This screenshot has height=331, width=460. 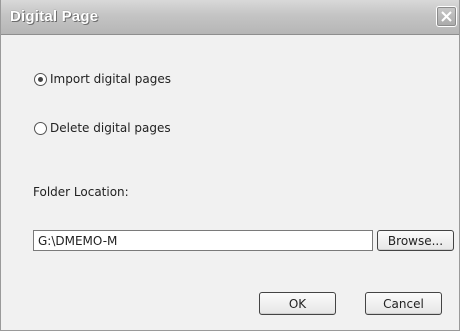 I want to click on dialog-title: Digital Page, so click(x=54, y=16).